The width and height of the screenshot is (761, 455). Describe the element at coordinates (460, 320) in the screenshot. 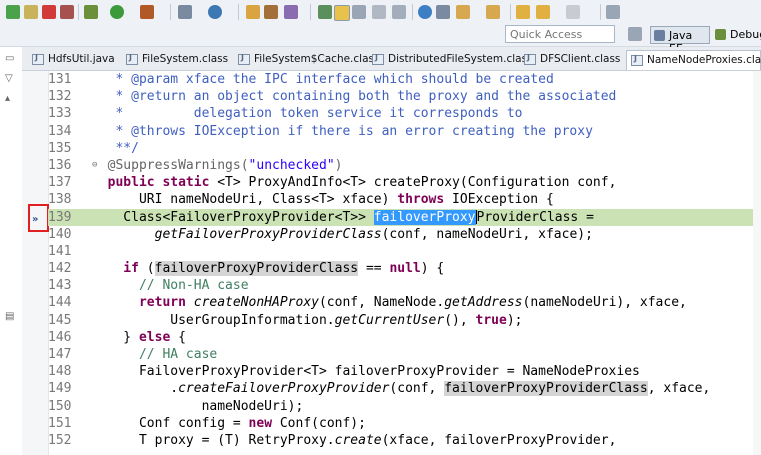

I see `code-token: (),` at that location.